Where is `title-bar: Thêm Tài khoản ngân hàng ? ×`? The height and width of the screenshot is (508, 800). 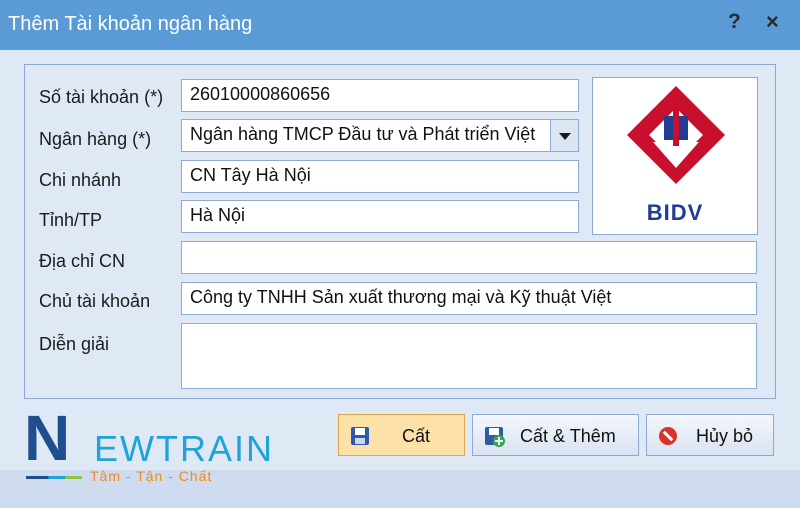 title-bar: Thêm Tài khoản ngân hàng ? × is located at coordinates (400, 25).